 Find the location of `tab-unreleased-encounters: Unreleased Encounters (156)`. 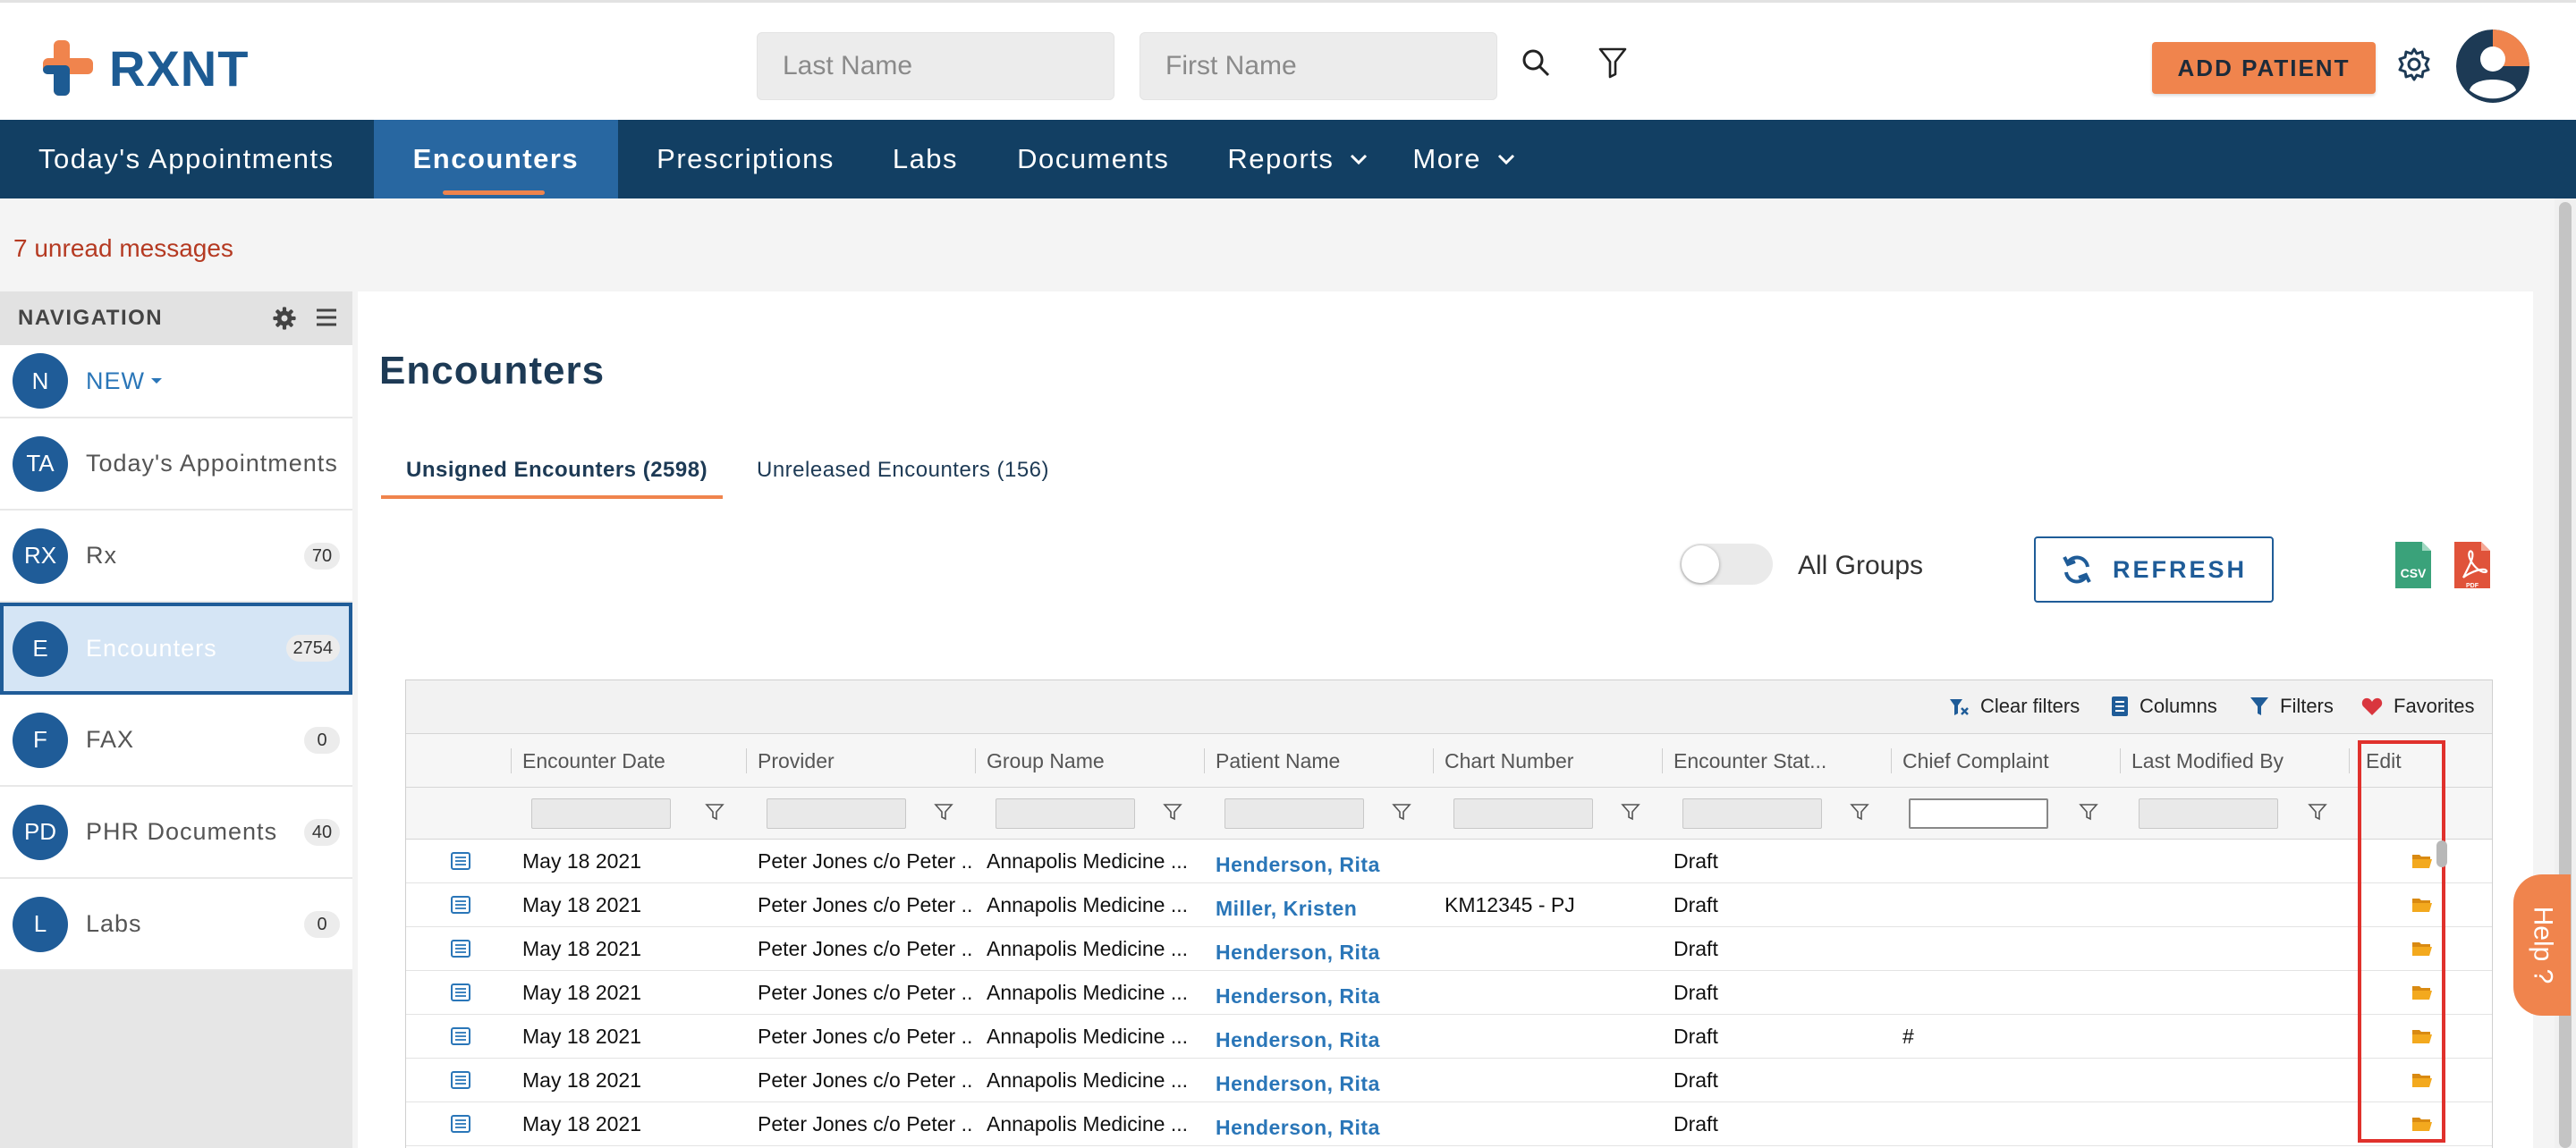

tab-unreleased-encounters: Unreleased Encounters (156) is located at coordinates (903, 480).